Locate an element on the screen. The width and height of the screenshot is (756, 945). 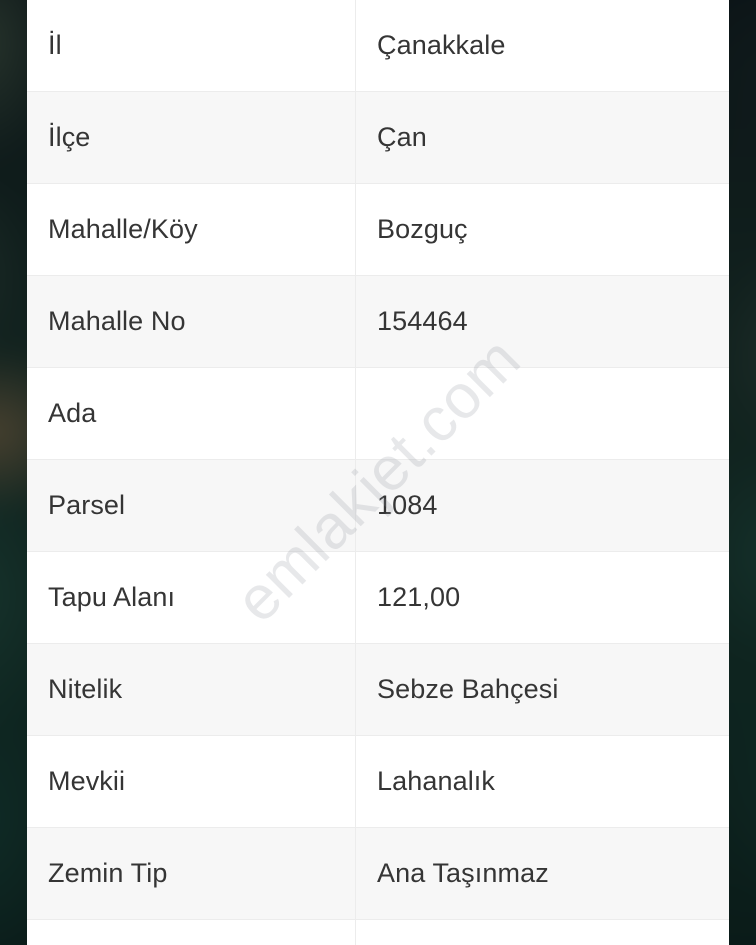
table-row: Zemin Tip Ana Taşınmaz is located at coordinates (378, 874).